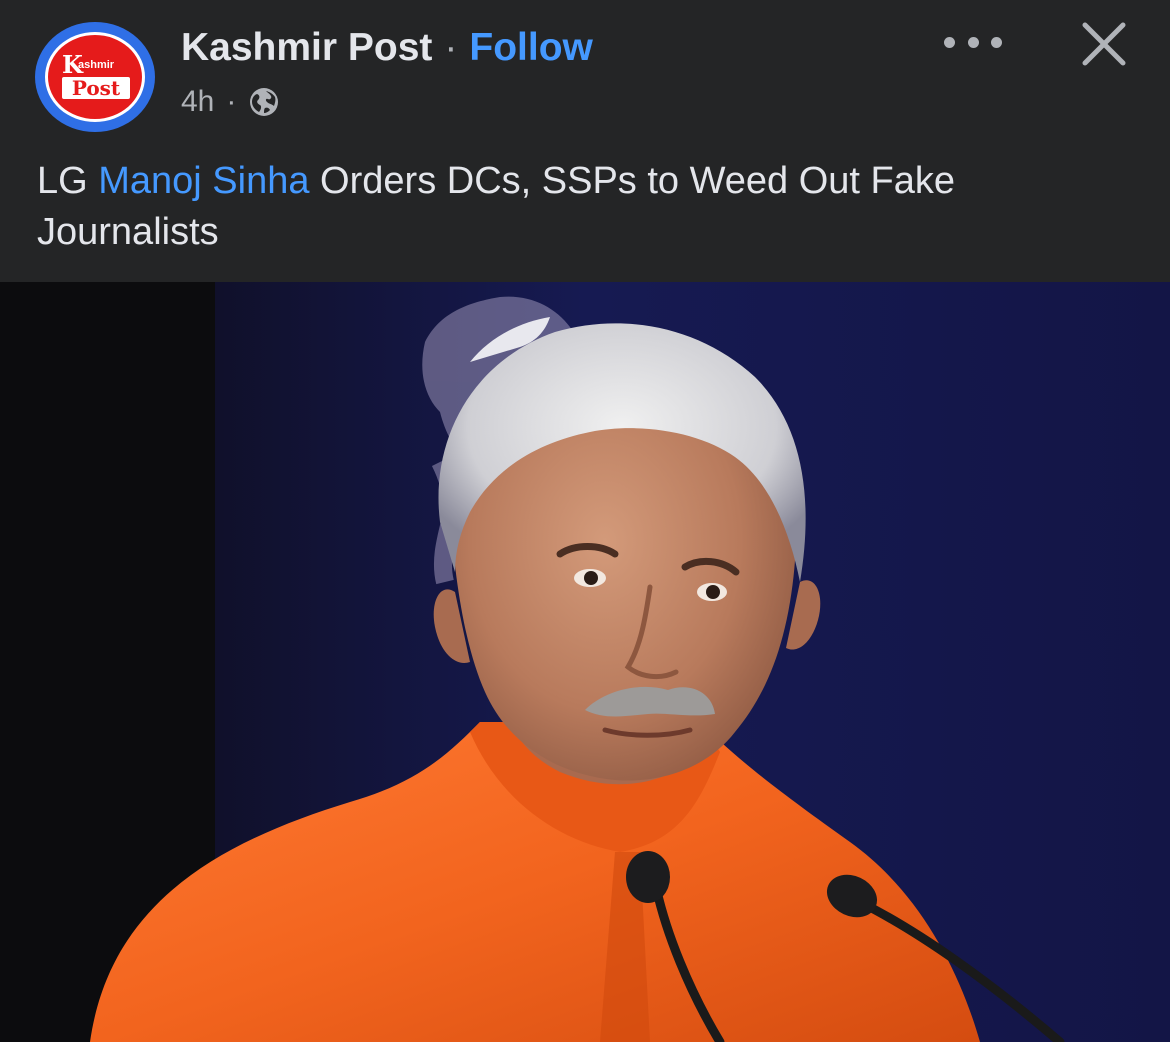  I want to click on page-name: Kashmir Post, so click(306, 48).